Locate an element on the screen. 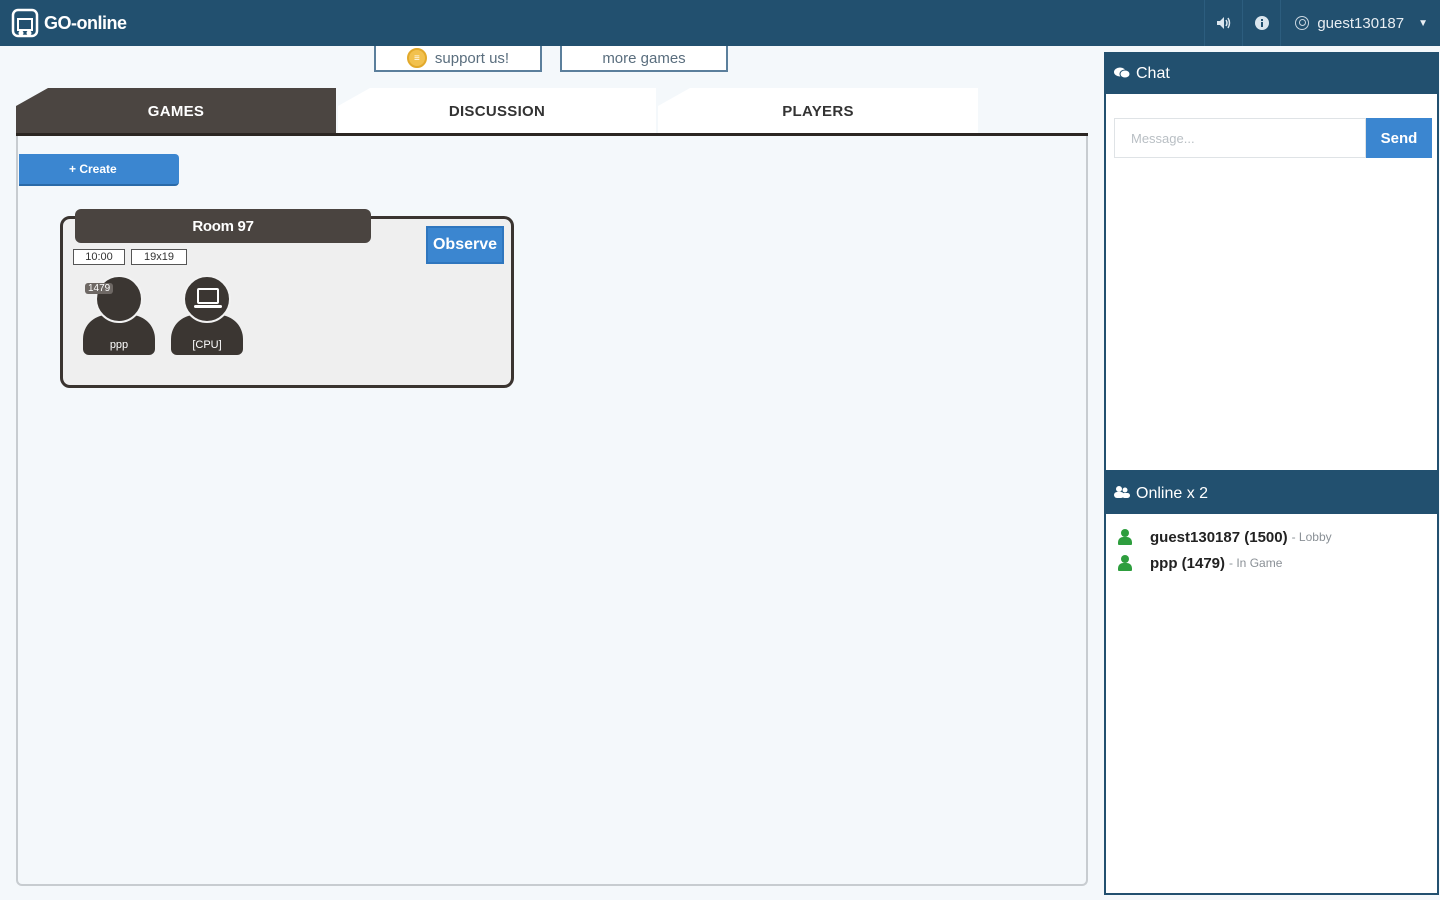  laptop-icon is located at coordinates (208, 296).